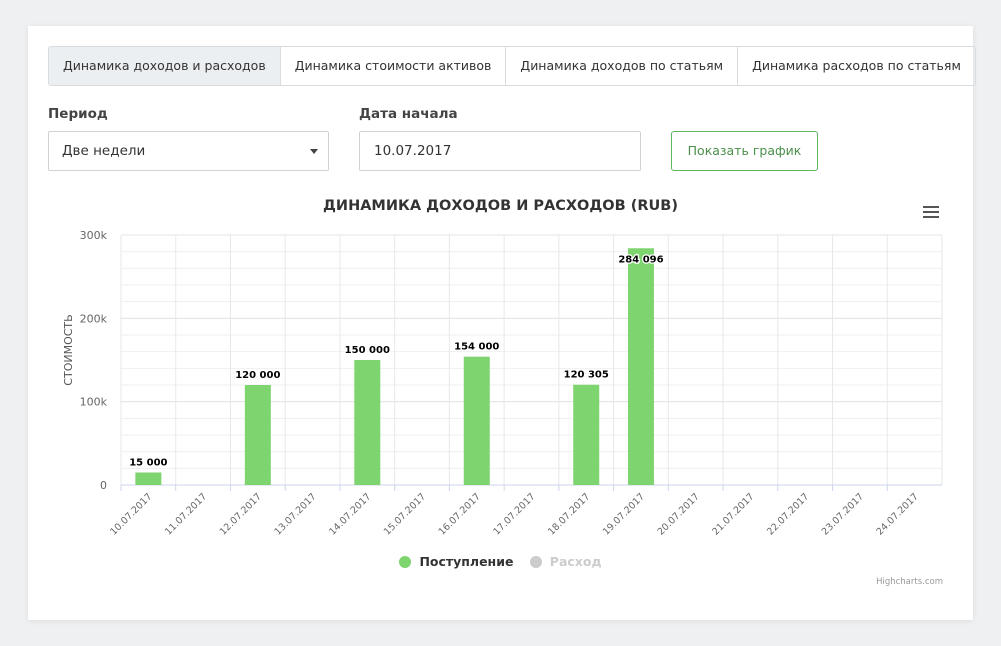  Describe the element at coordinates (909, 582) in the screenshot. I see `credits-link: Highcharts.com` at that location.